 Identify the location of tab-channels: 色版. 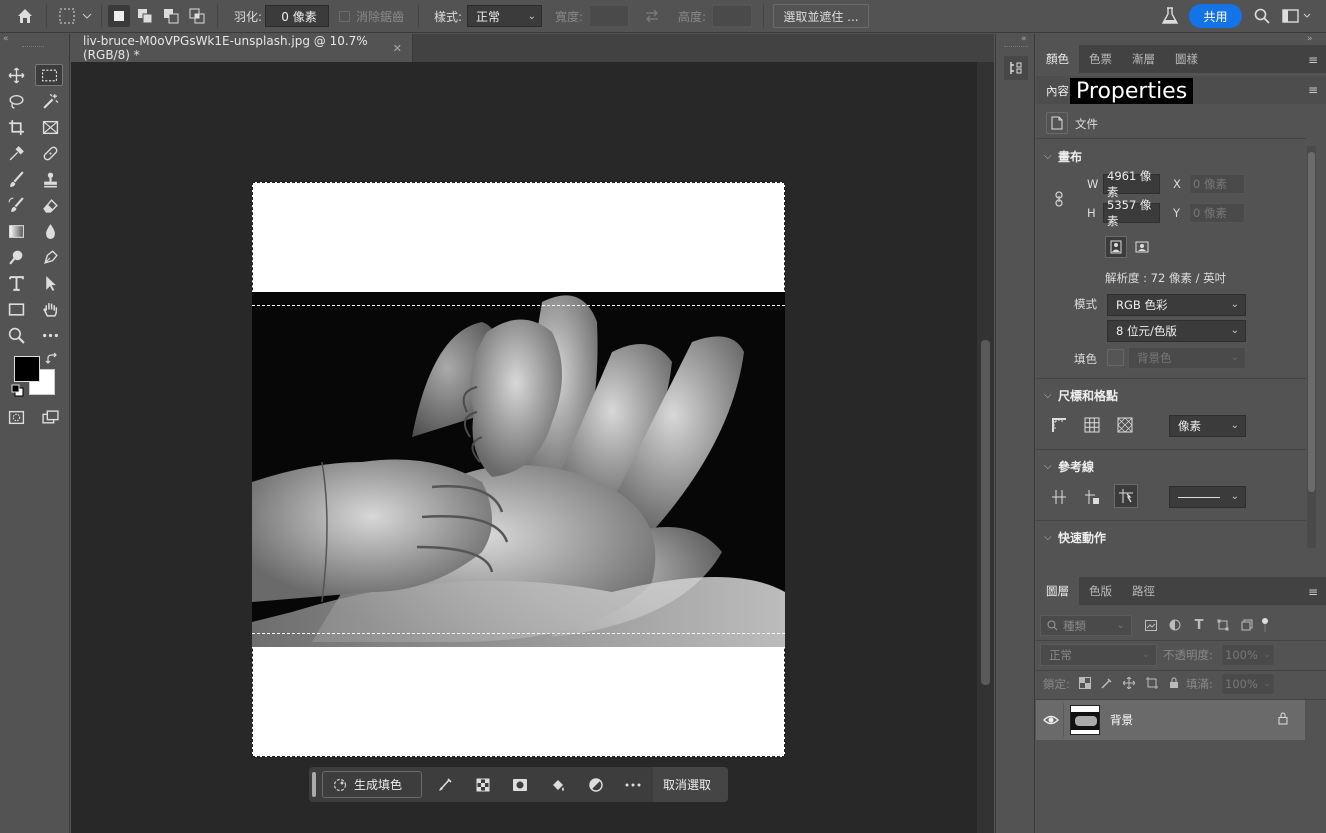
(1100, 591).